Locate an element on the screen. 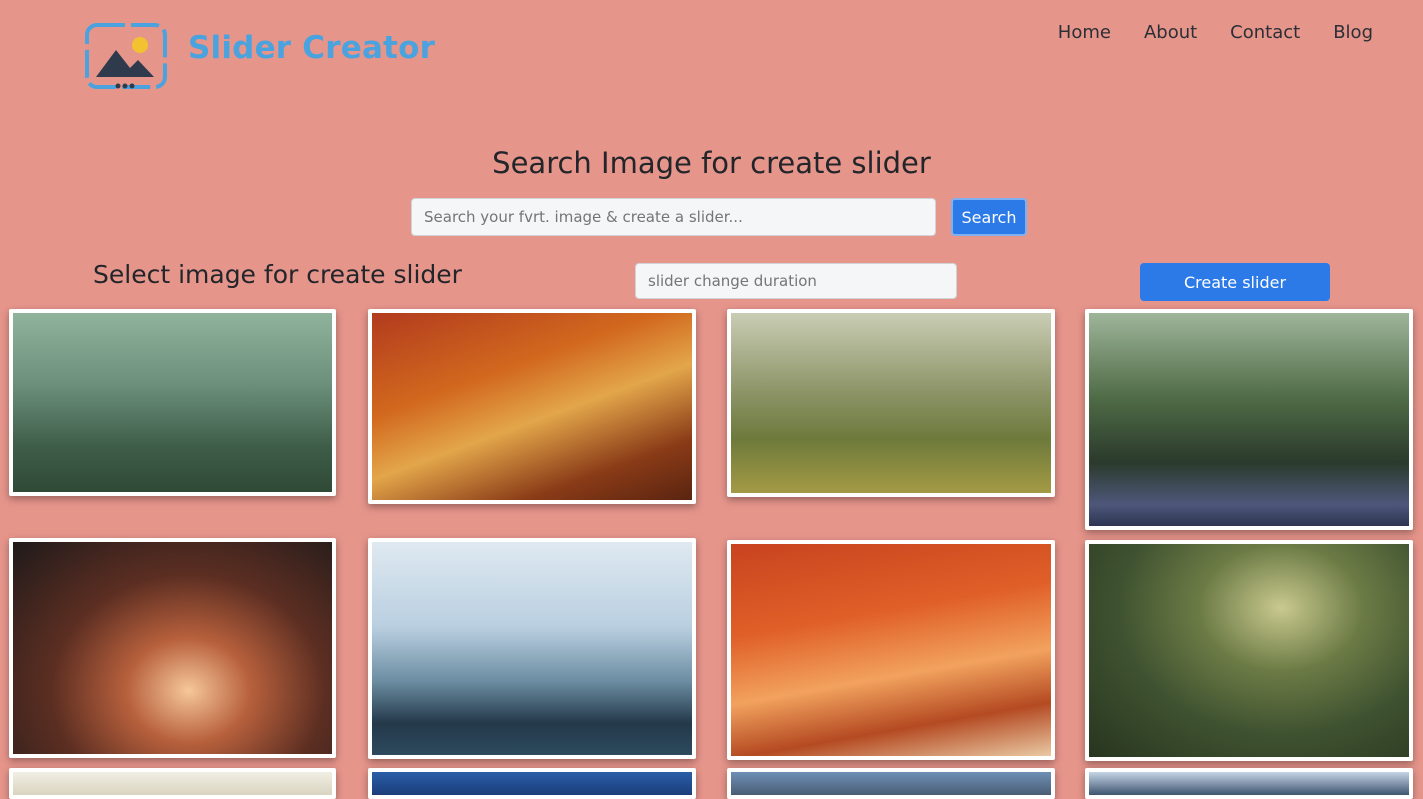  image-misty-mountain-forest is located at coordinates (532, 648).